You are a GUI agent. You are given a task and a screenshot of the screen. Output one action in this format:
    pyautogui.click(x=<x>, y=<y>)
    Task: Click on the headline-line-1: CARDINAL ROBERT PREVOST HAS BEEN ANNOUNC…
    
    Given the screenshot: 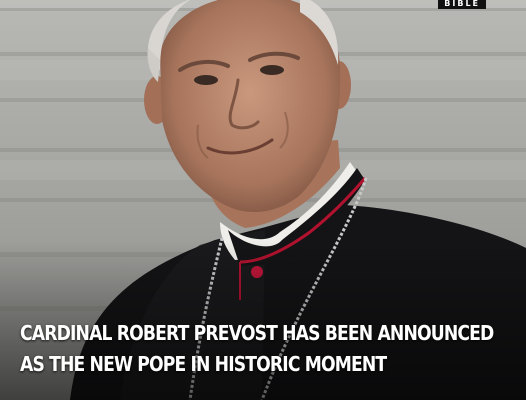 What is the action you would take?
    pyautogui.click(x=257, y=333)
    